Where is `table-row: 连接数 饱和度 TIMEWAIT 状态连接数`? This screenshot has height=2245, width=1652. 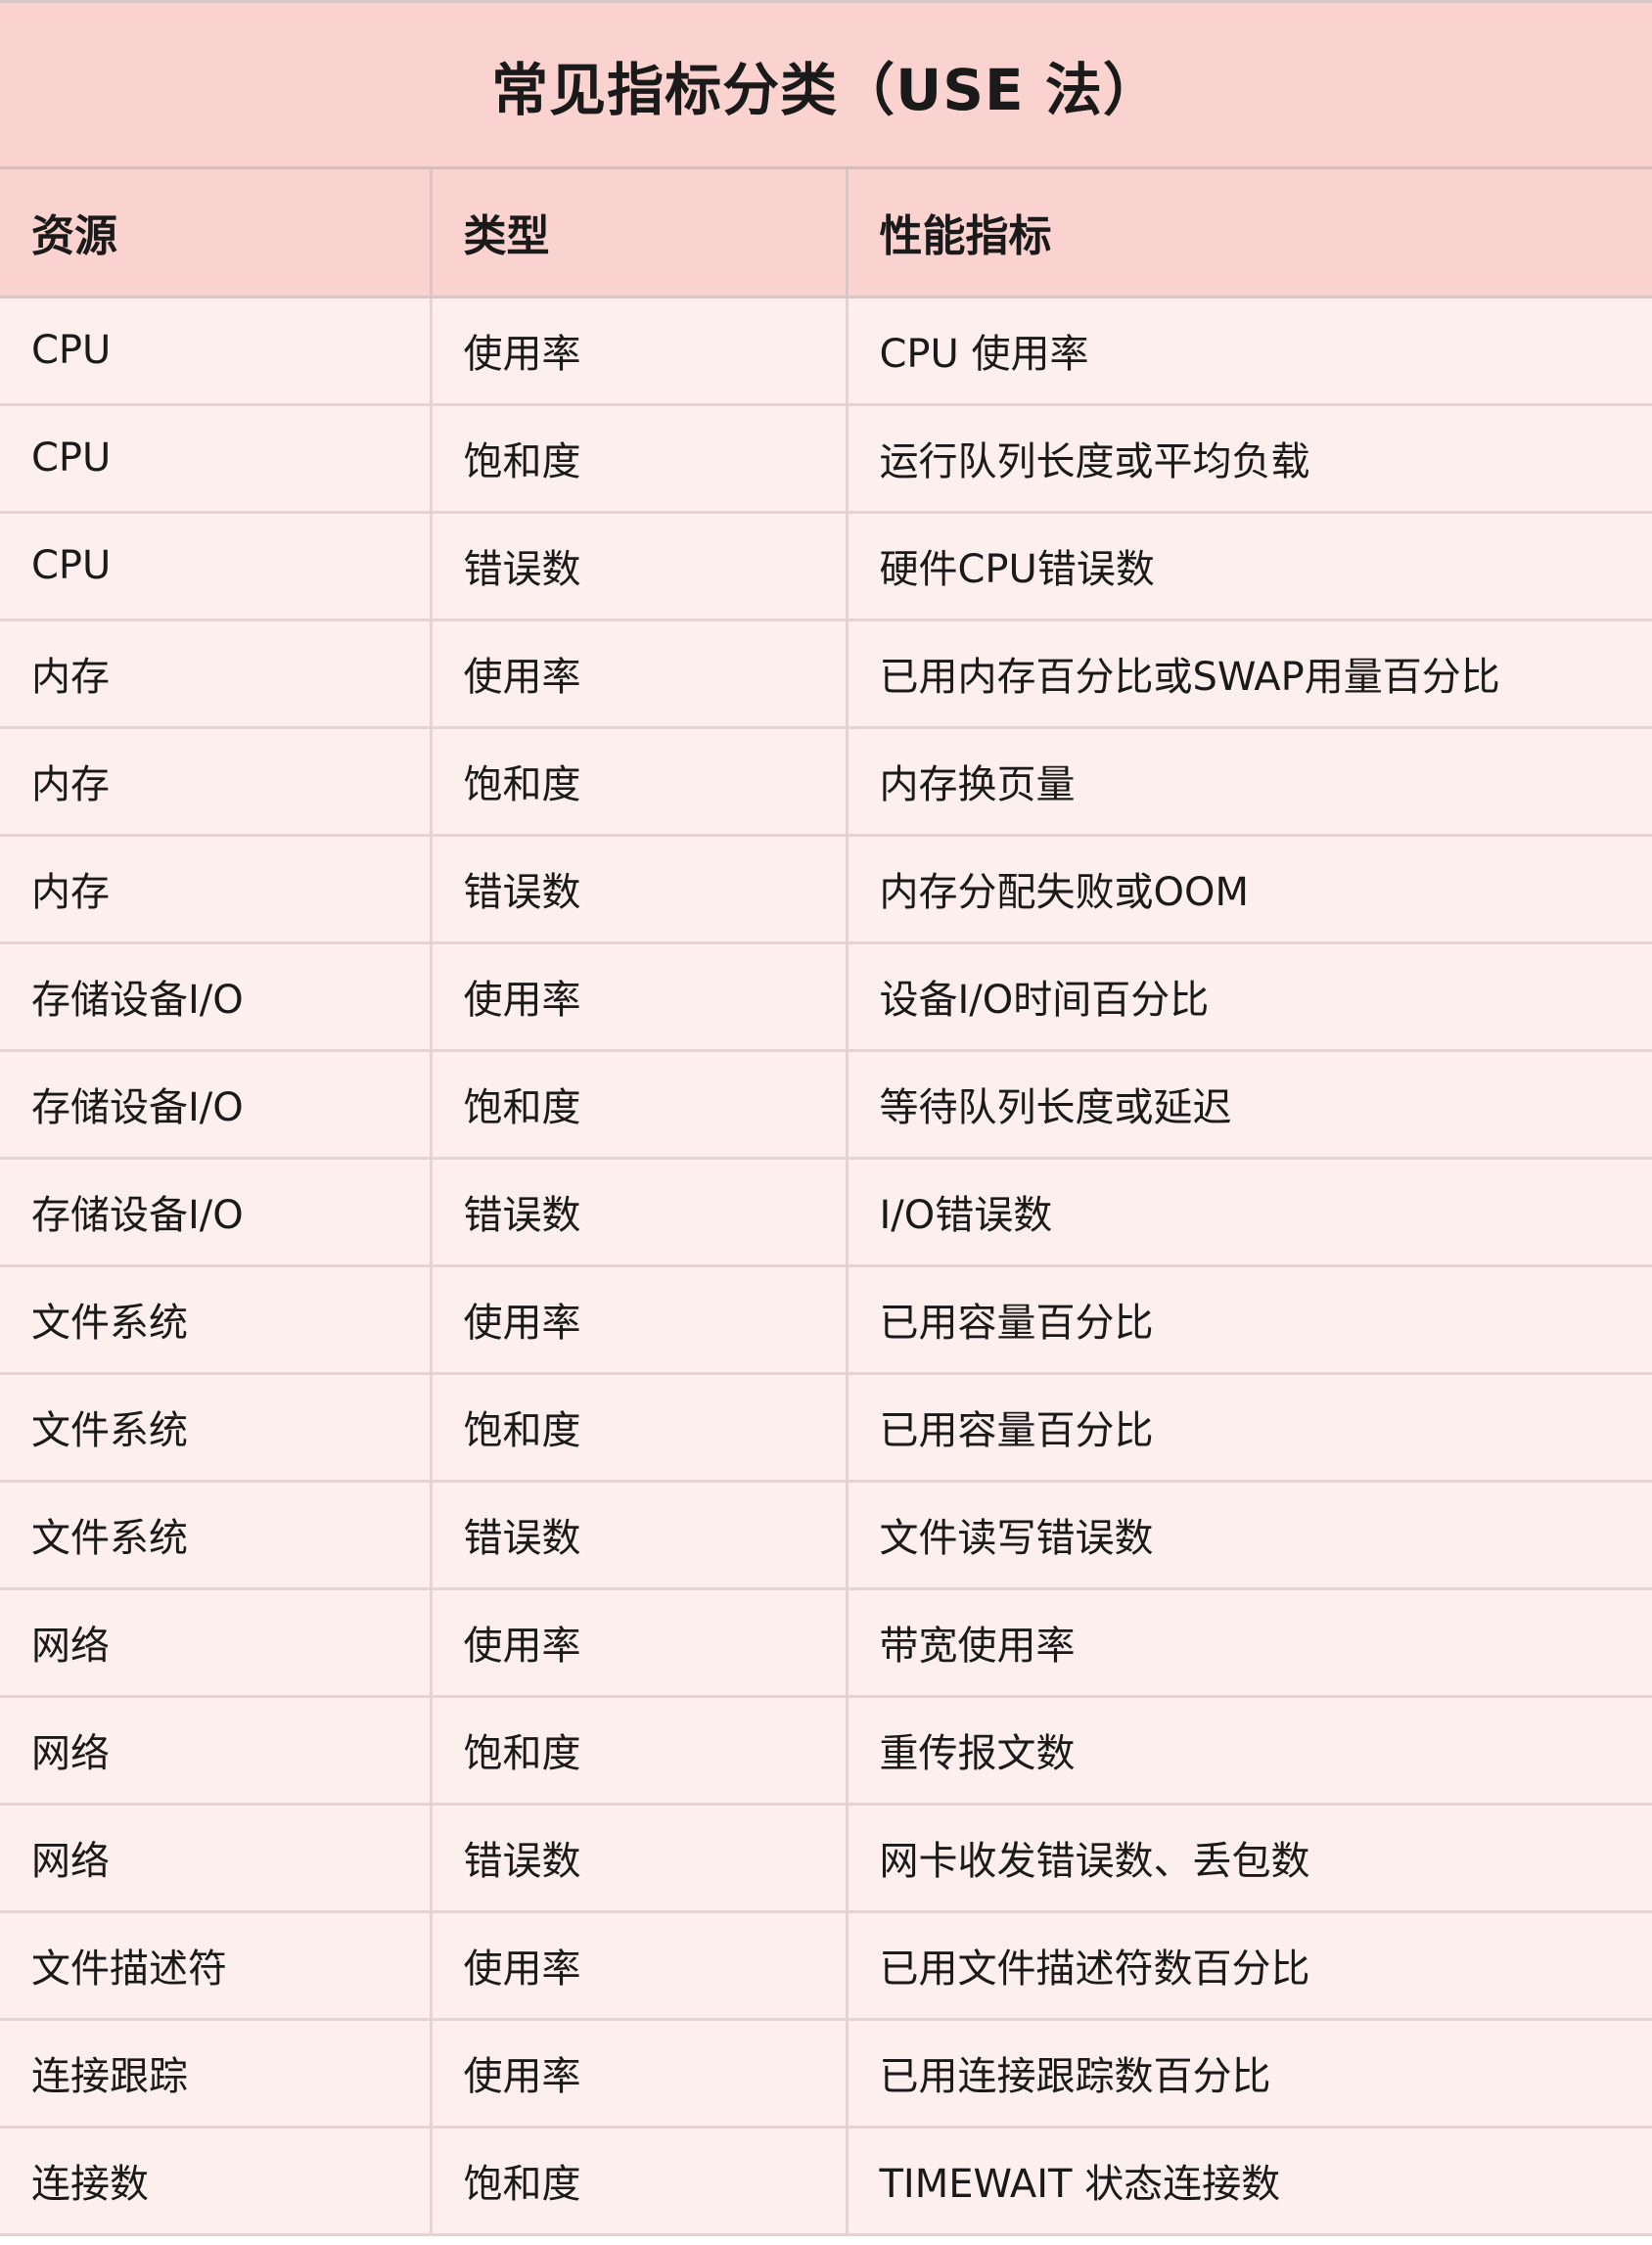
table-row: 连接数 饱和度 TIMEWAIT 状态连接数 is located at coordinates (826, 2181).